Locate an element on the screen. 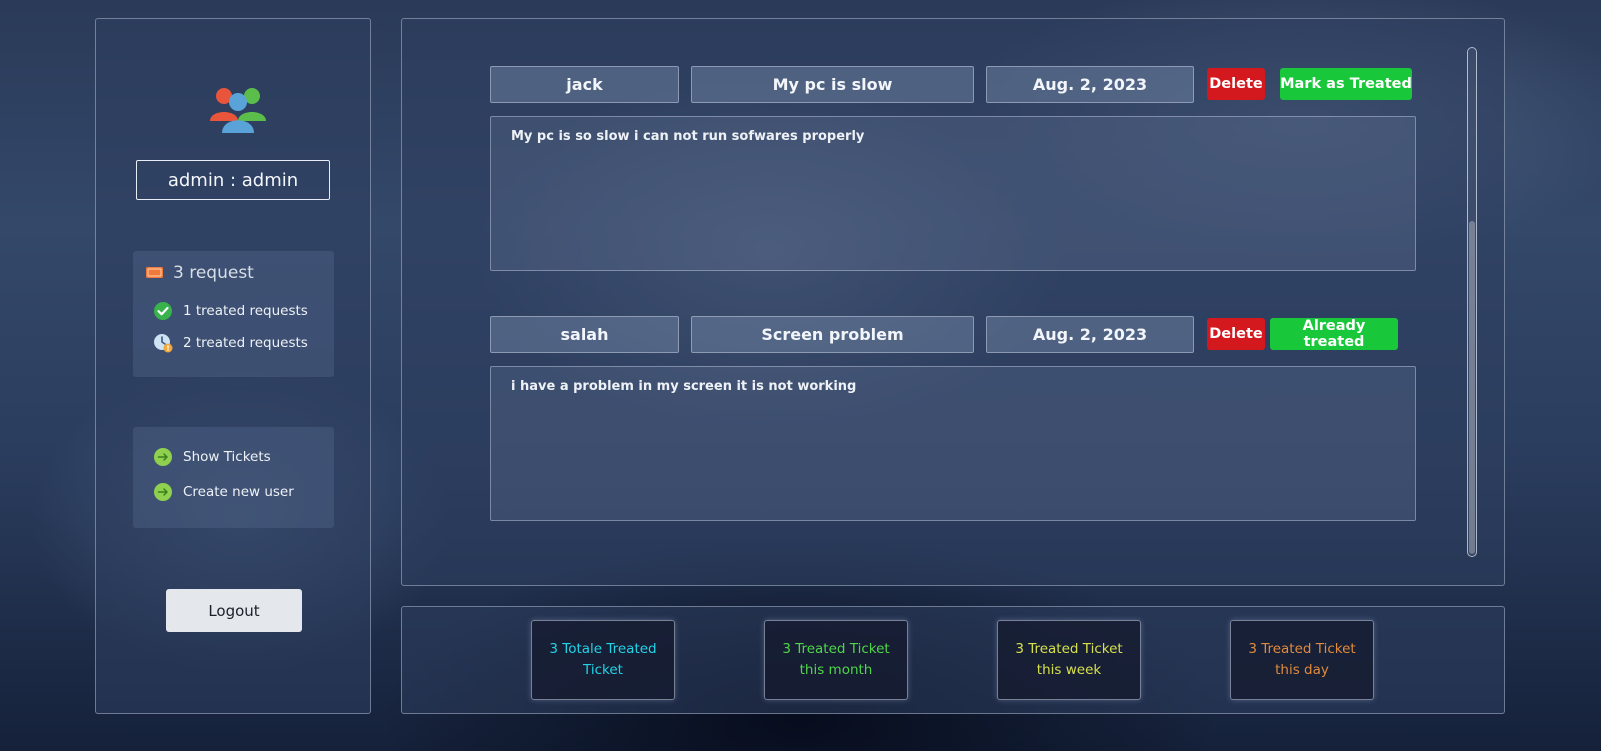 The width and height of the screenshot is (1601, 751). requests-count-label: 3 request is located at coordinates (213, 273).